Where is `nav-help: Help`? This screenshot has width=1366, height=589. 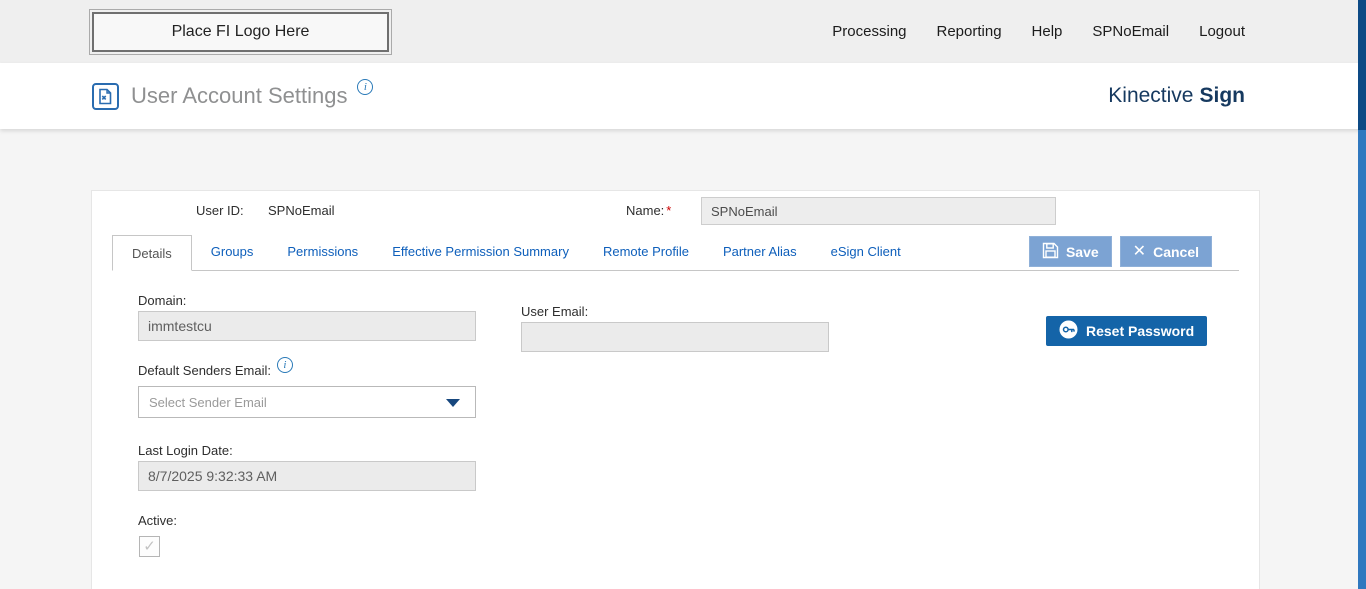
nav-help: Help is located at coordinates (1047, 31).